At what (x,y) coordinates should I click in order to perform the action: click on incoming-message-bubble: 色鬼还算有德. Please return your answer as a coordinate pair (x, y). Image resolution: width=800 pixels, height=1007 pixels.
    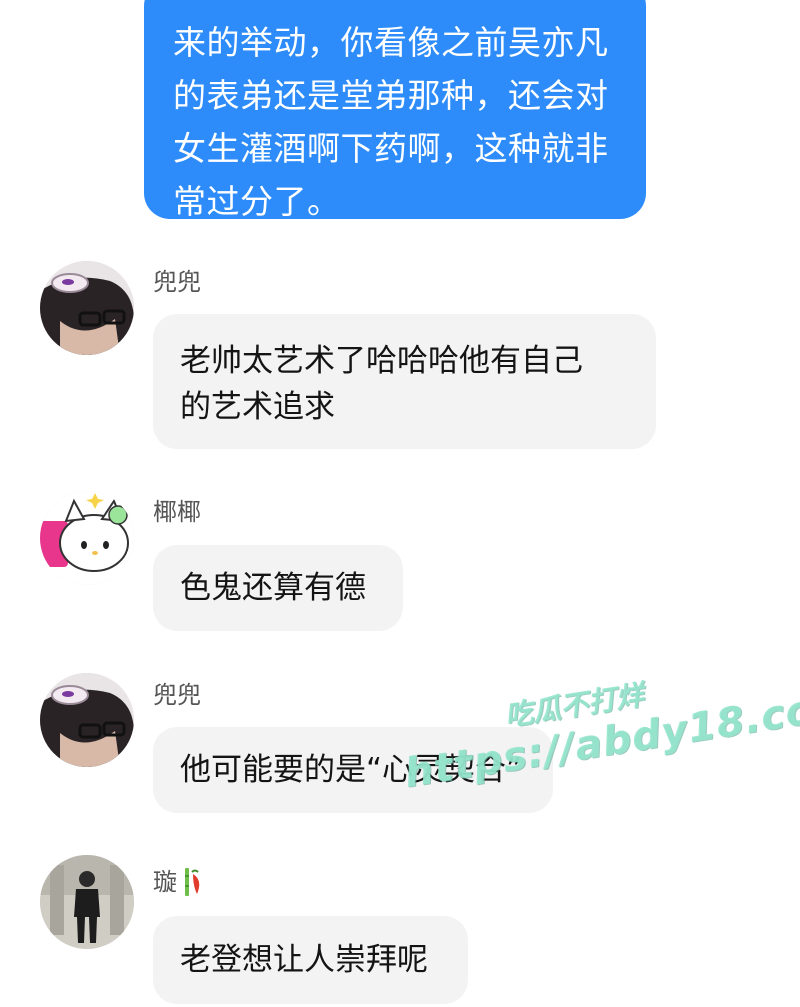
    Looking at the image, I should click on (278, 588).